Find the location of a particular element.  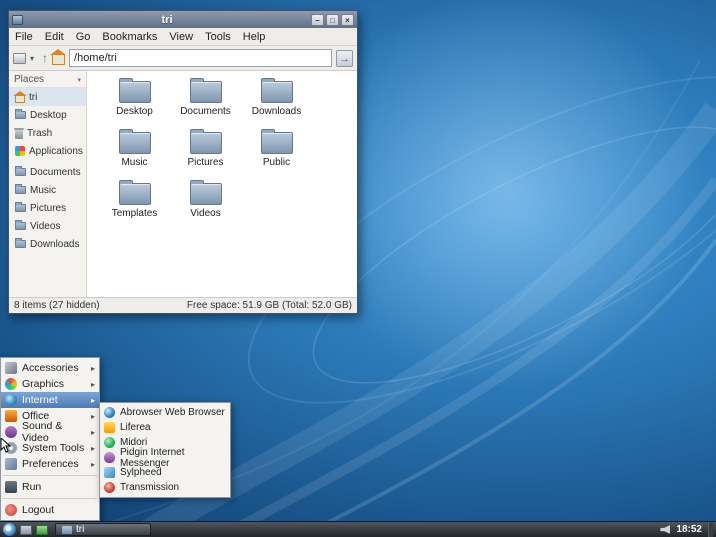

taskbar-window-button: tri is located at coordinates (103, 529).